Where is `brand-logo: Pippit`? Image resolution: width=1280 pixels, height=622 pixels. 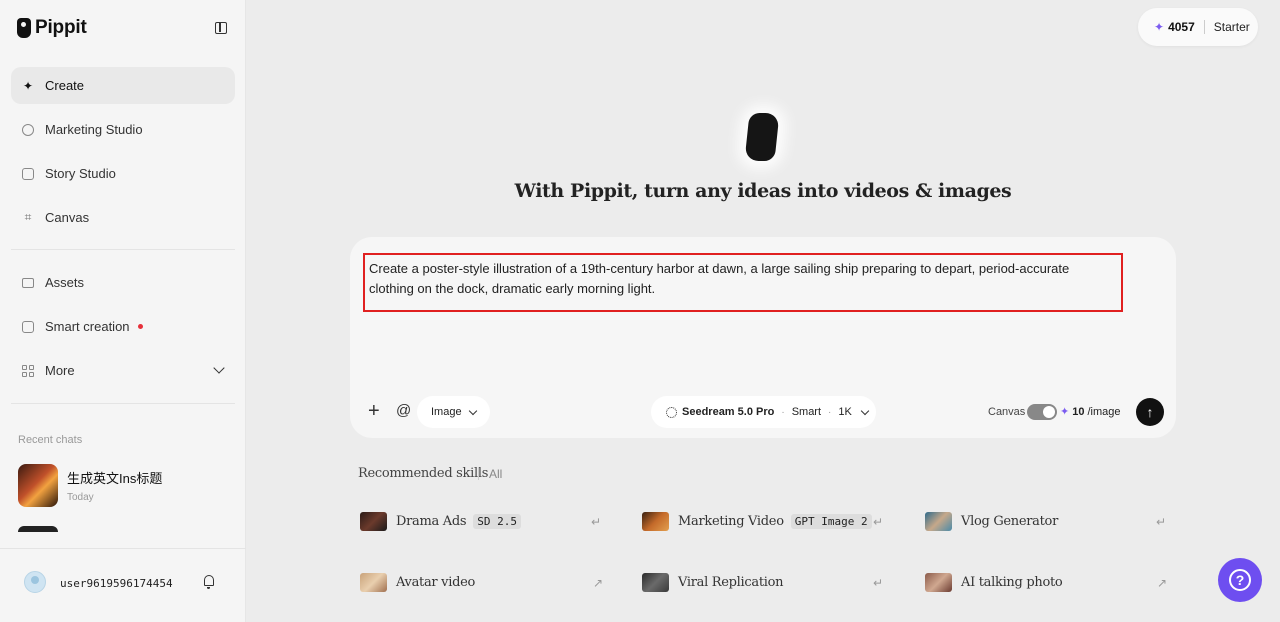
brand-logo: Pippit is located at coordinates (52, 28).